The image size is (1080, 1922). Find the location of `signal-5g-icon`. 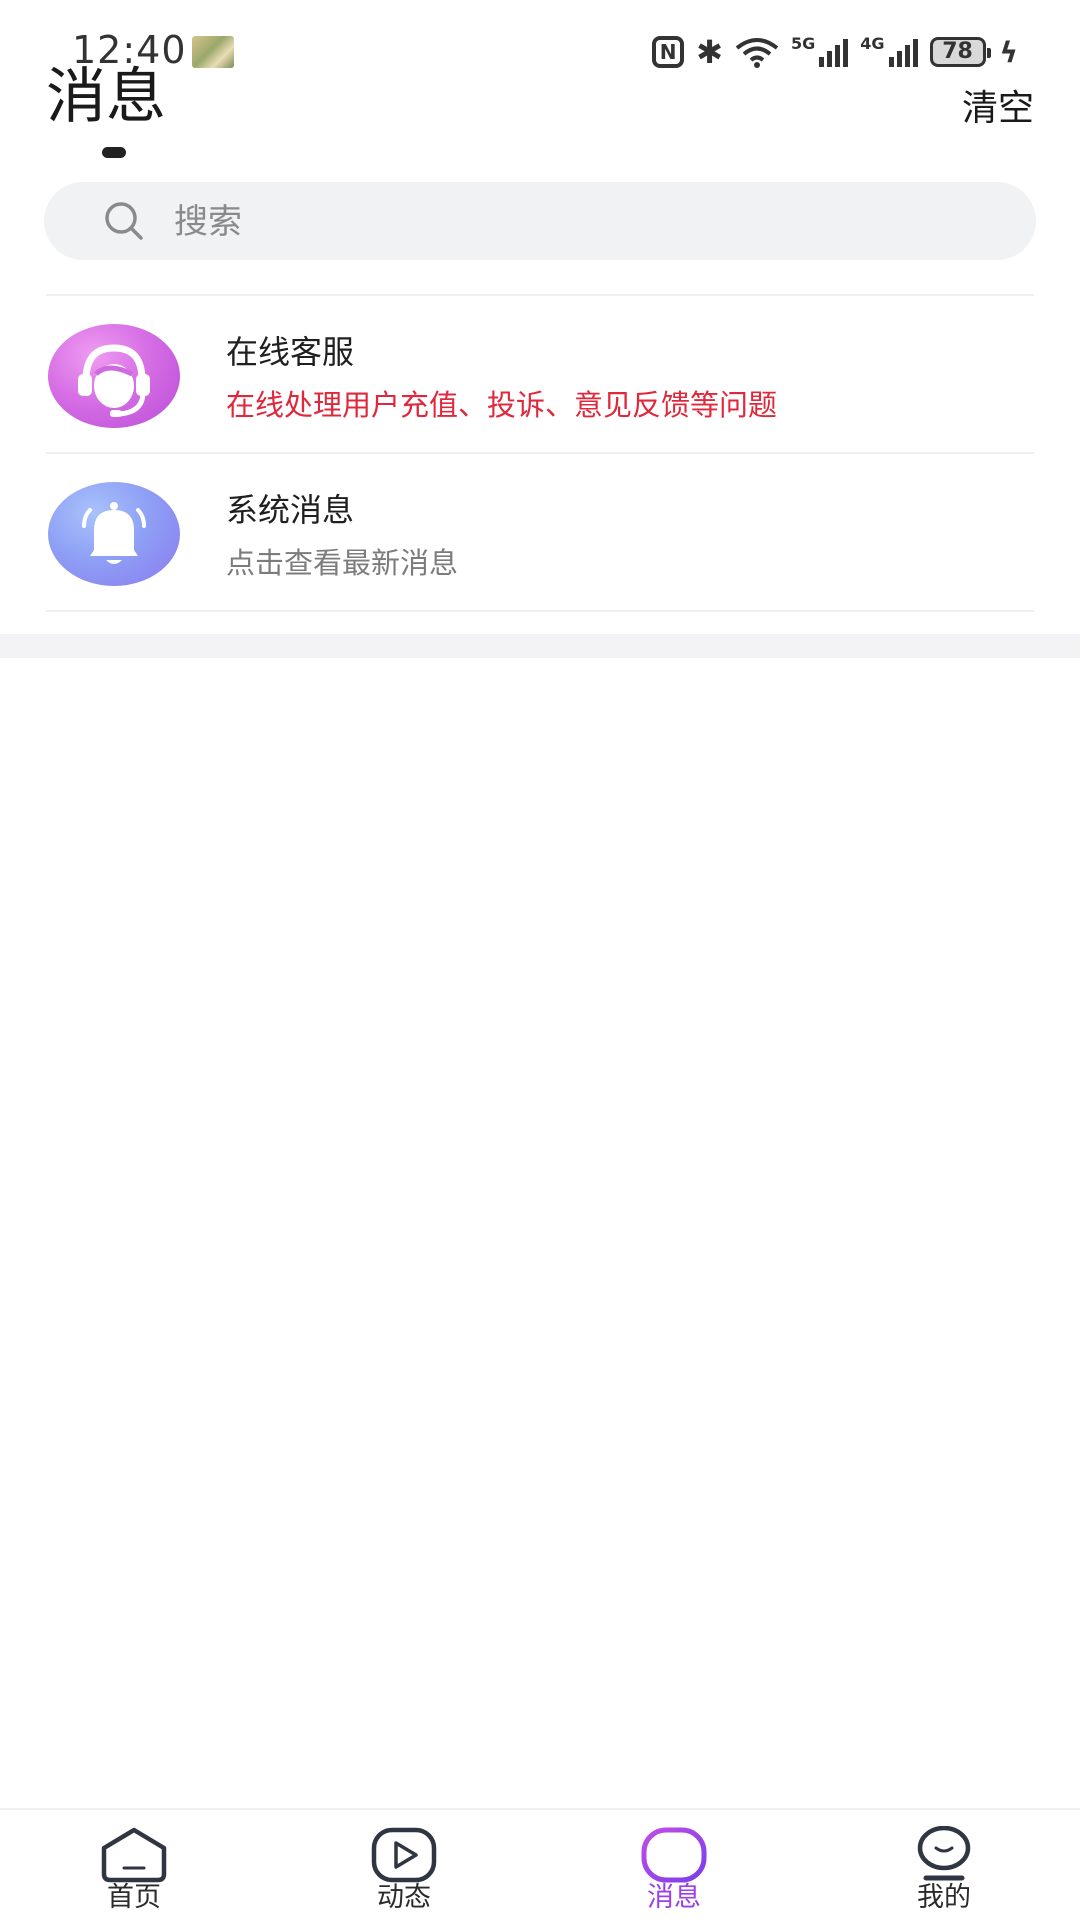

signal-5g-icon is located at coordinates (834, 52).